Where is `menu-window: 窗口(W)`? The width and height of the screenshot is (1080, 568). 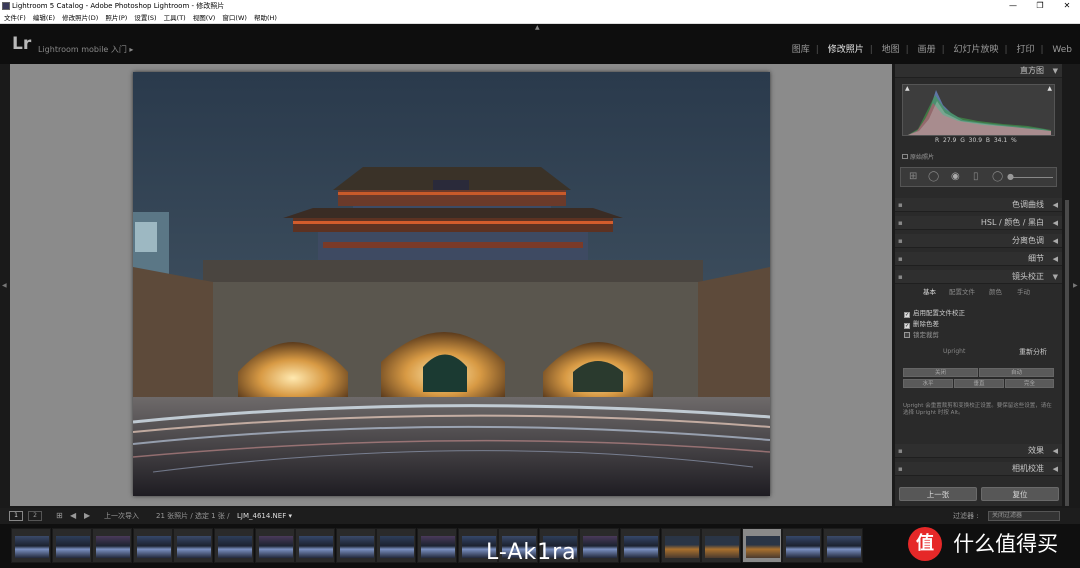
menu-window: 窗口(W) is located at coordinates (234, 18).